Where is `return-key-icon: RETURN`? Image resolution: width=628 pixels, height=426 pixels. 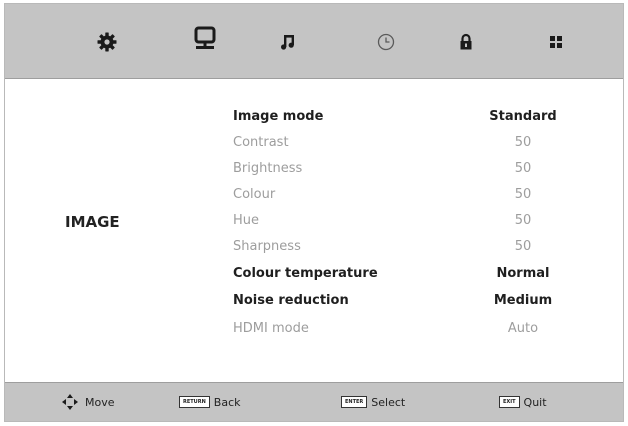
return-key-icon: RETURN is located at coordinates (194, 402).